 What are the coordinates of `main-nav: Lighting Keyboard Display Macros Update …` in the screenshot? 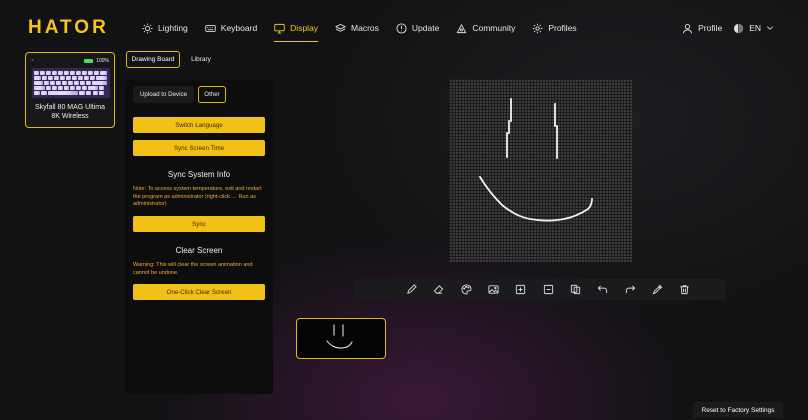 It's located at (368, 30).